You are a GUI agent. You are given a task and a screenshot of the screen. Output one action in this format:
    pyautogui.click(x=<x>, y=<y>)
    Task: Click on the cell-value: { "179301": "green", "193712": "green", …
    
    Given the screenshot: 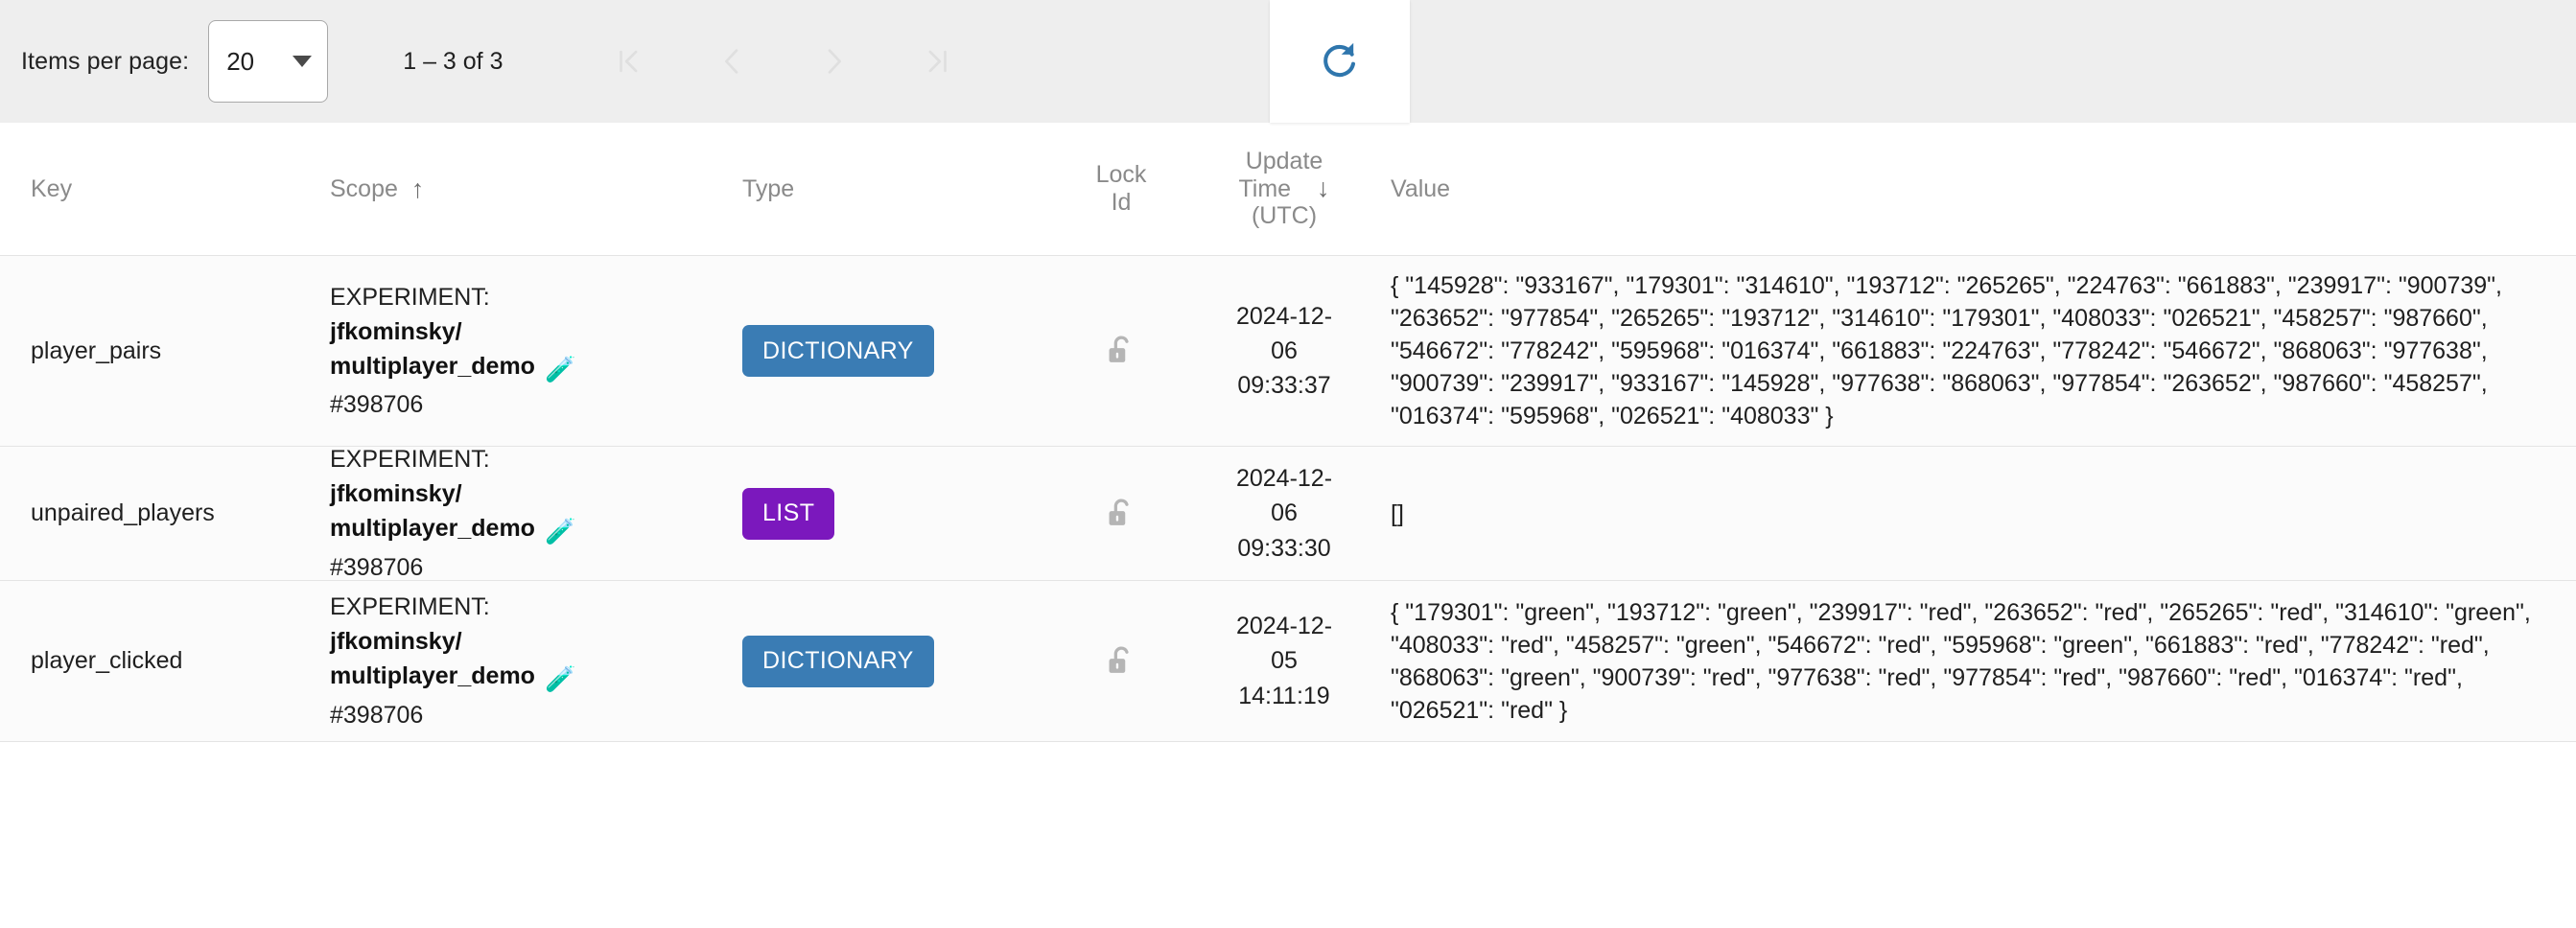 What is the action you would take?
    pyautogui.click(x=1978, y=661)
    